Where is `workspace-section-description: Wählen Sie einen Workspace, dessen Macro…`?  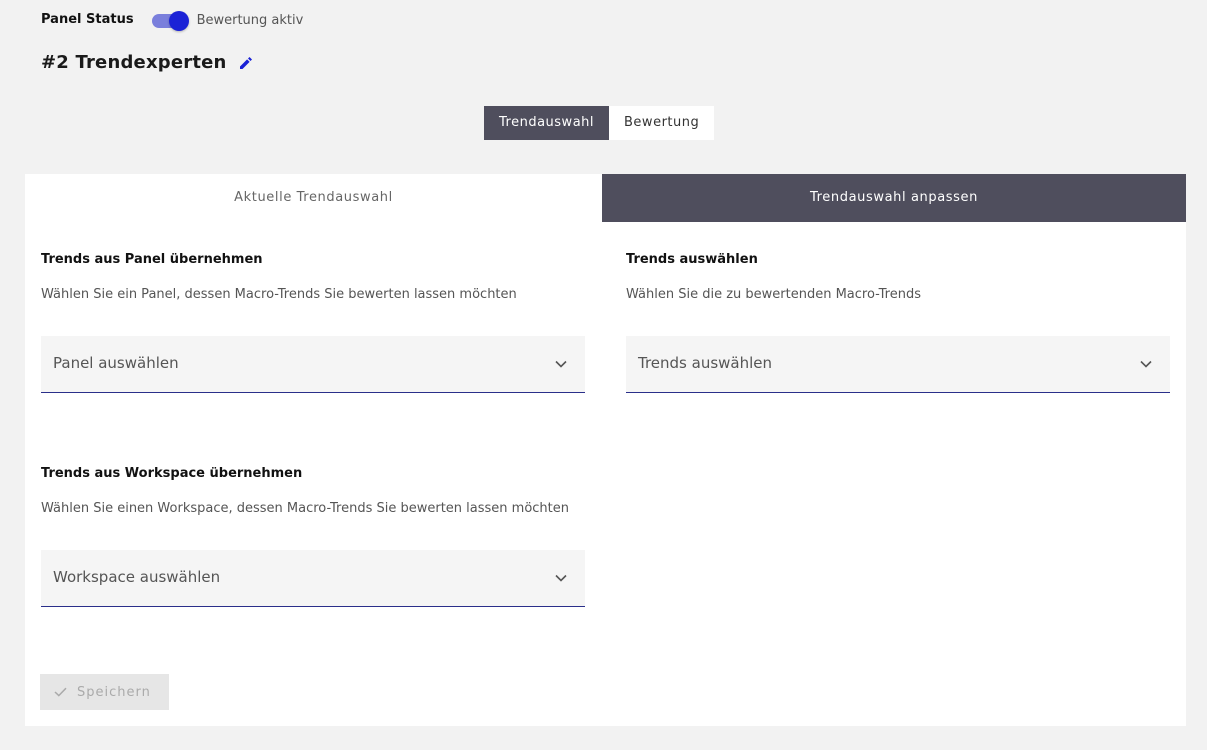 workspace-section-description: Wählen Sie einen Workspace, dessen Macro… is located at coordinates (305, 508).